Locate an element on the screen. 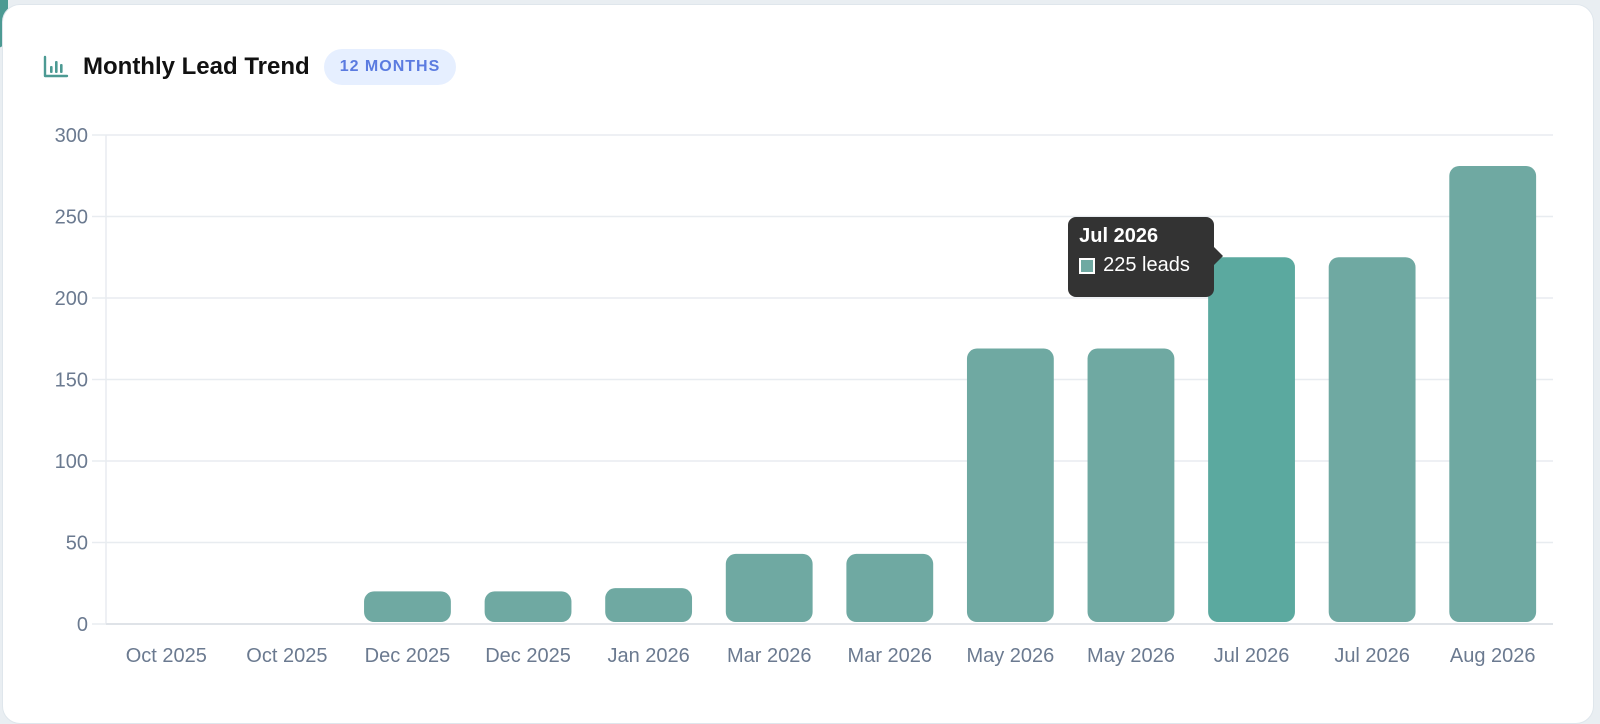  x-tick-label: Aug 2026 is located at coordinates (1493, 656).